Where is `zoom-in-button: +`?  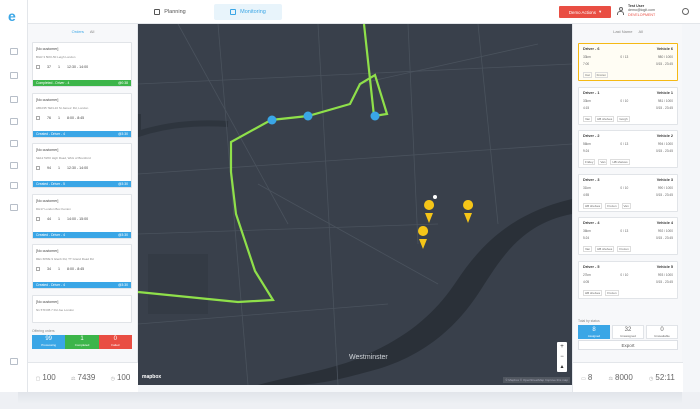 zoom-in-button: + is located at coordinates (562, 347).